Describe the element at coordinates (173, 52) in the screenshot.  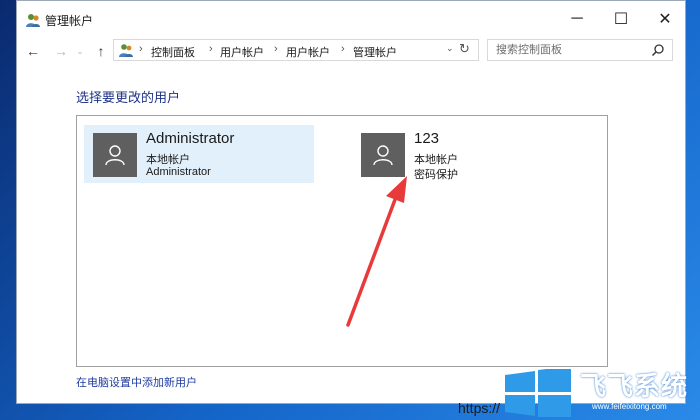
I see `breadcrumb-control-panel: 控制面板` at that location.